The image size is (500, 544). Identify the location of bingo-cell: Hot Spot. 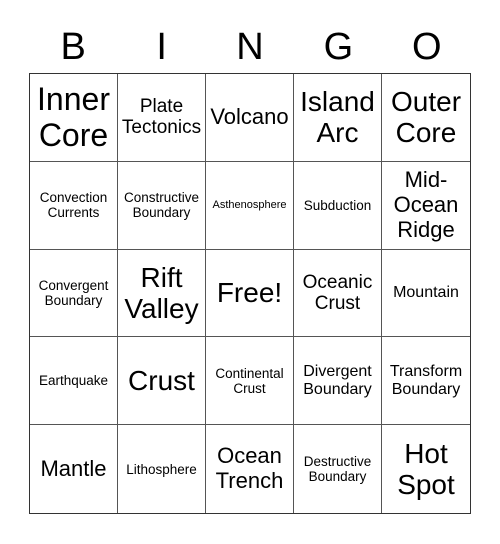
(426, 469).